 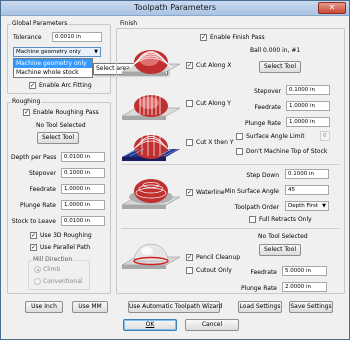 What do you see at coordinates (203, 37) in the screenshot?
I see `enable-finish-checkbox: ✓` at bounding box center [203, 37].